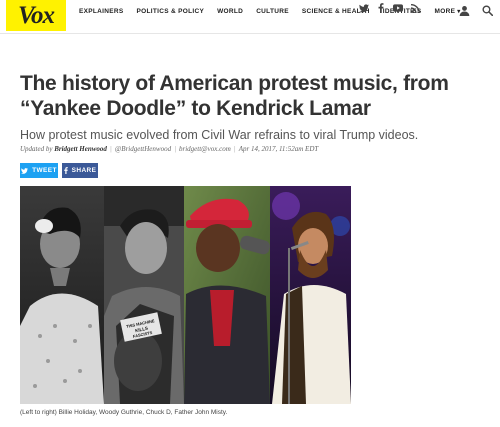 The width and height of the screenshot is (500, 427). I want to click on tweet-button: TWEET, so click(39, 170).